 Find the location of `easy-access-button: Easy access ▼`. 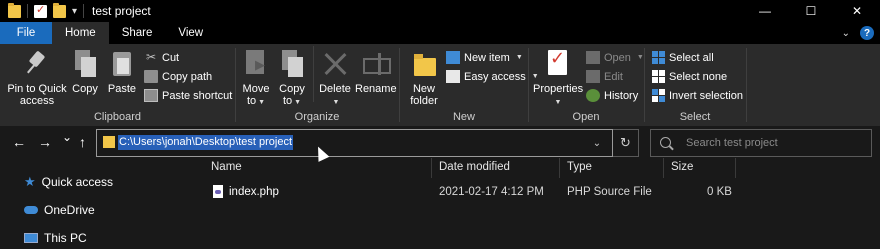

easy-access-button: Easy access ▼ is located at coordinates (492, 76).